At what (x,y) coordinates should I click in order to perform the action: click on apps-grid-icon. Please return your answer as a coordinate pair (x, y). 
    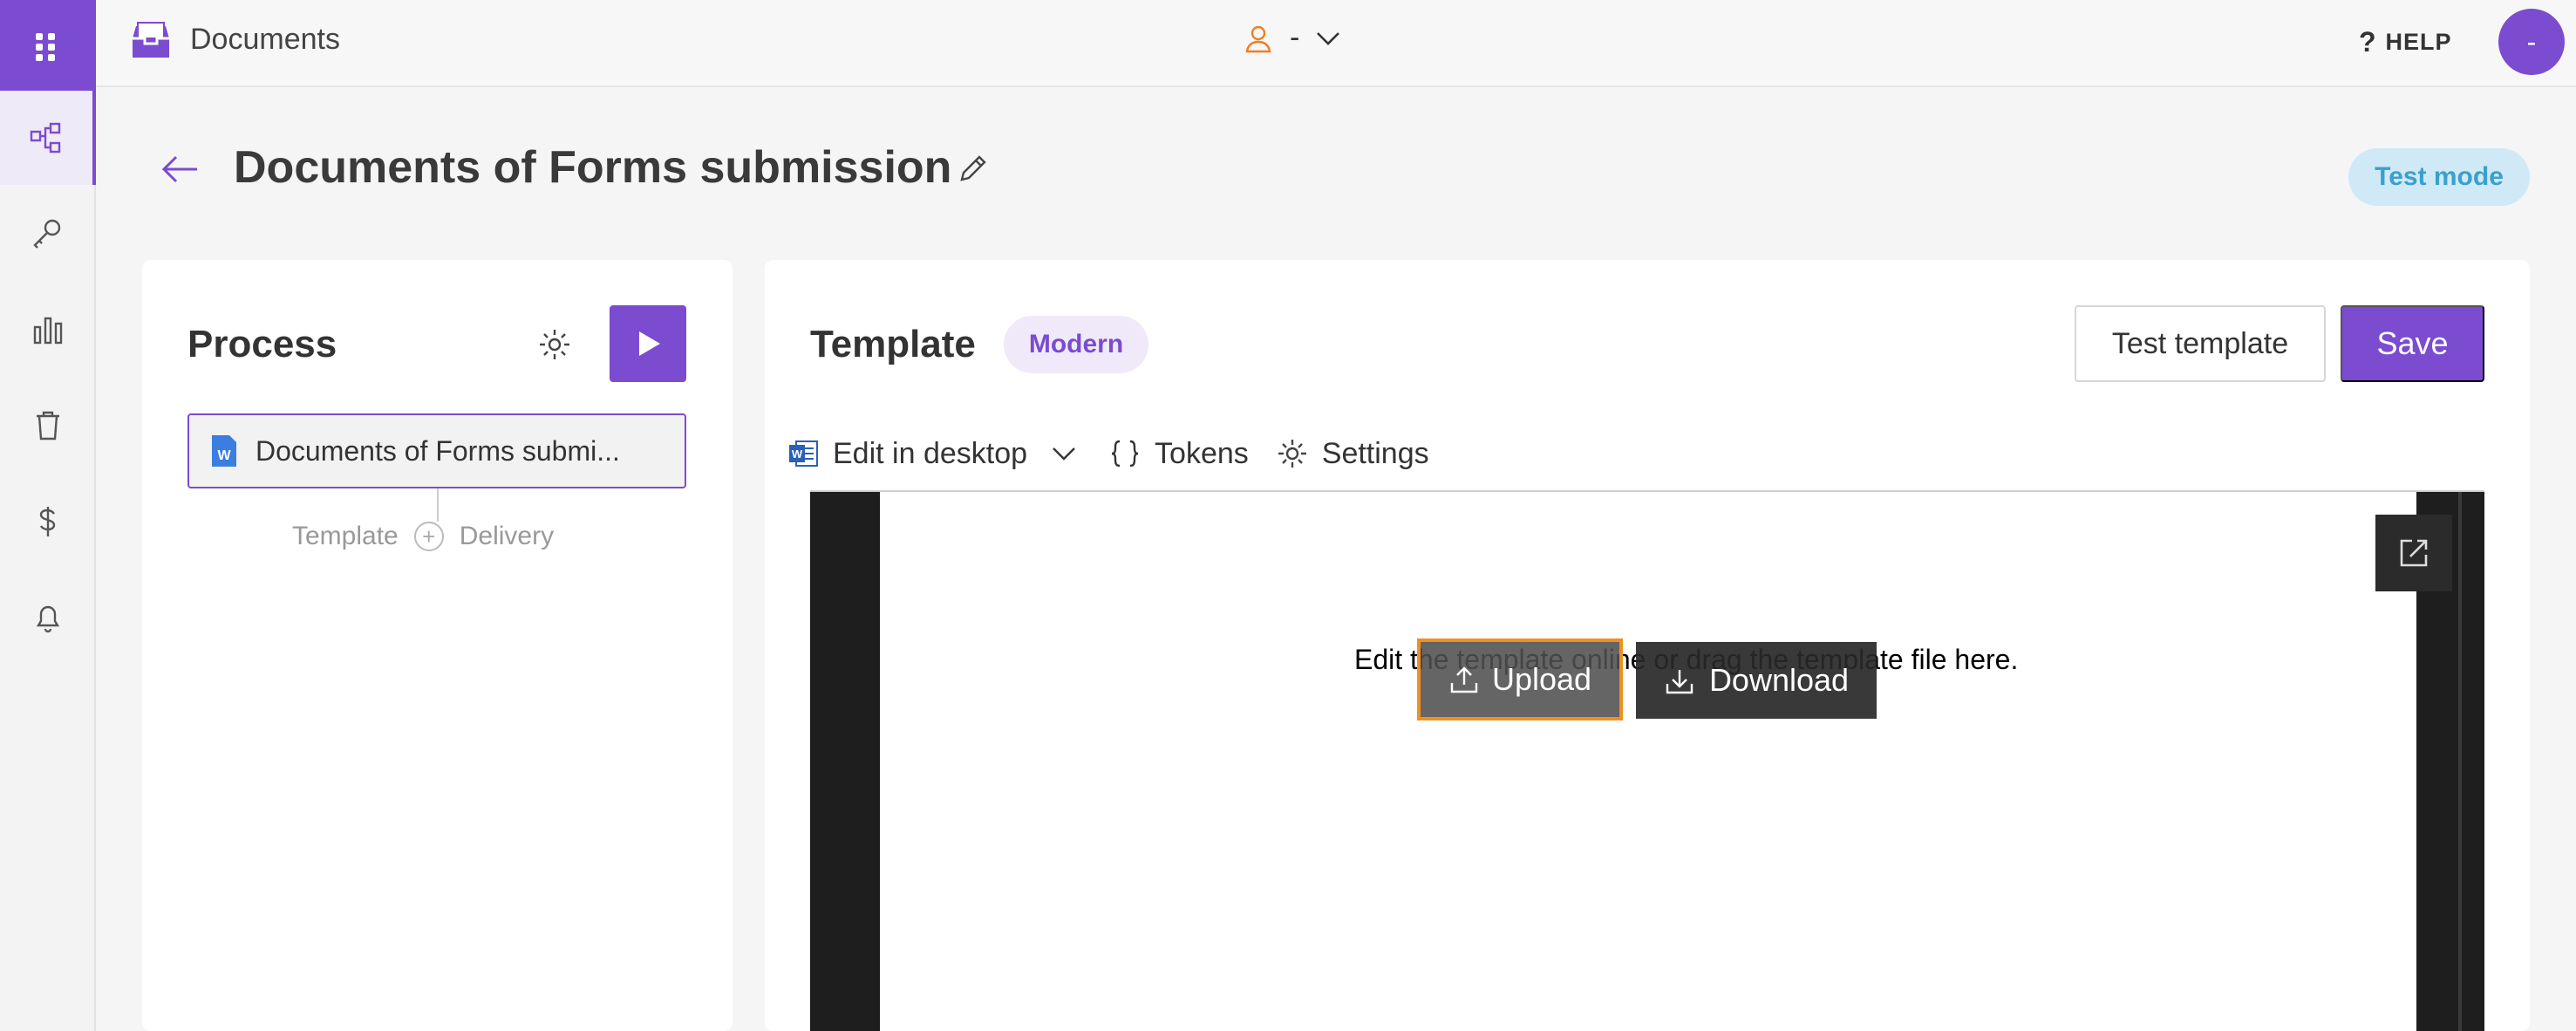
    Looking at the image, I should click on (48, 45).